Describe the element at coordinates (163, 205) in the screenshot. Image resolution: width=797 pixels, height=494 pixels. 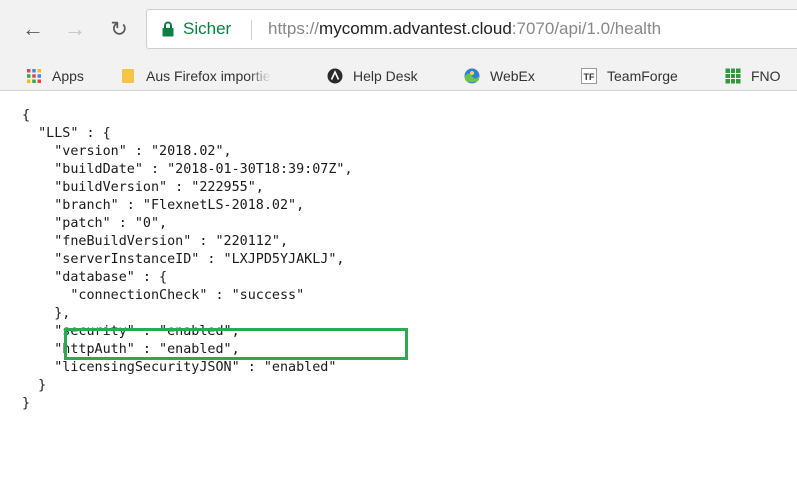
I see `json-line: "branch" : "FlexnetLS-2018.02",` at that location.